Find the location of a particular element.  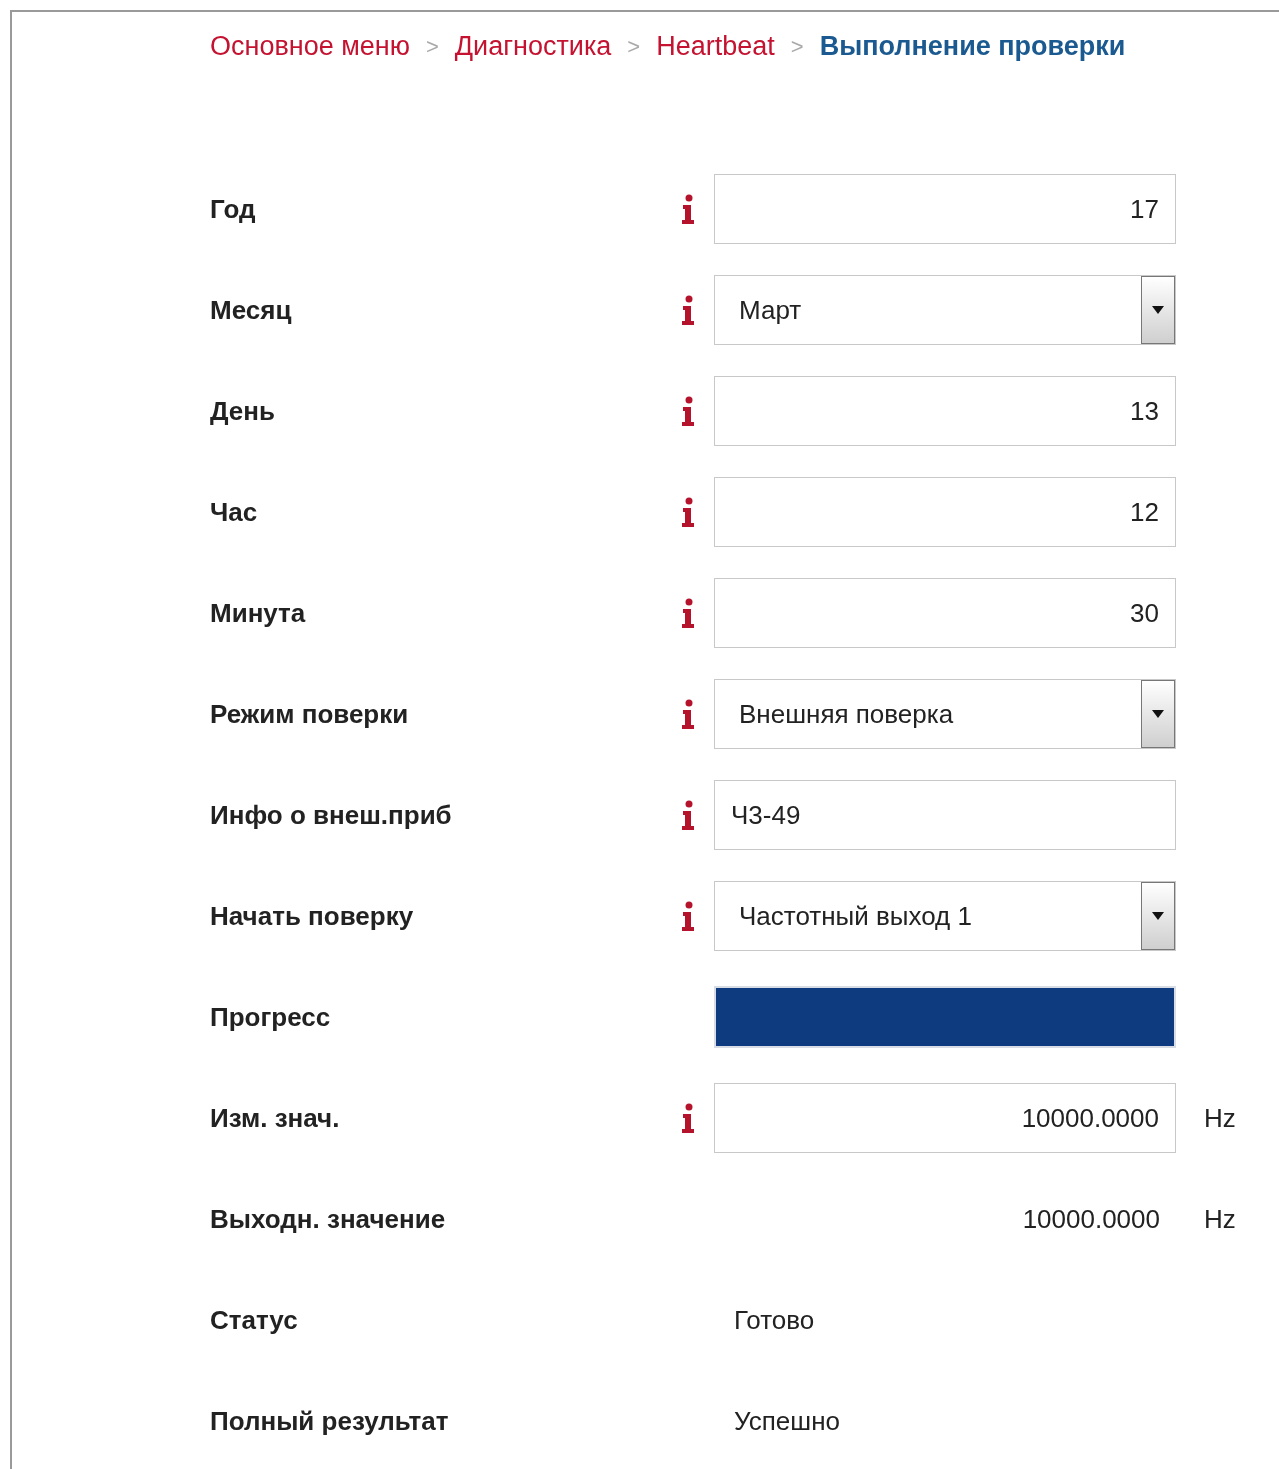

input-field: 12 is located at coordinates (945, 512).